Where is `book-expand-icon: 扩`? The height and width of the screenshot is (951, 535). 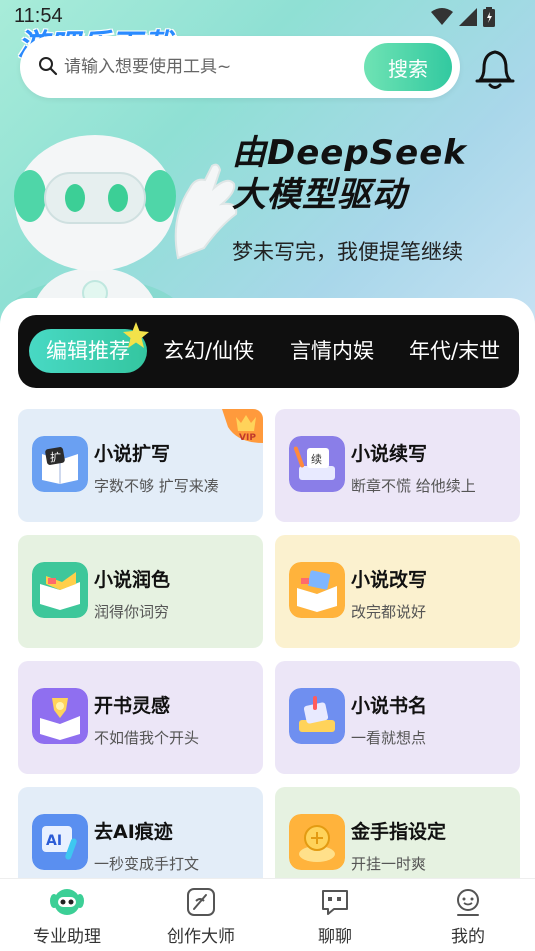
book-expand-icon: 扩 is located at coordinates (60, 464).